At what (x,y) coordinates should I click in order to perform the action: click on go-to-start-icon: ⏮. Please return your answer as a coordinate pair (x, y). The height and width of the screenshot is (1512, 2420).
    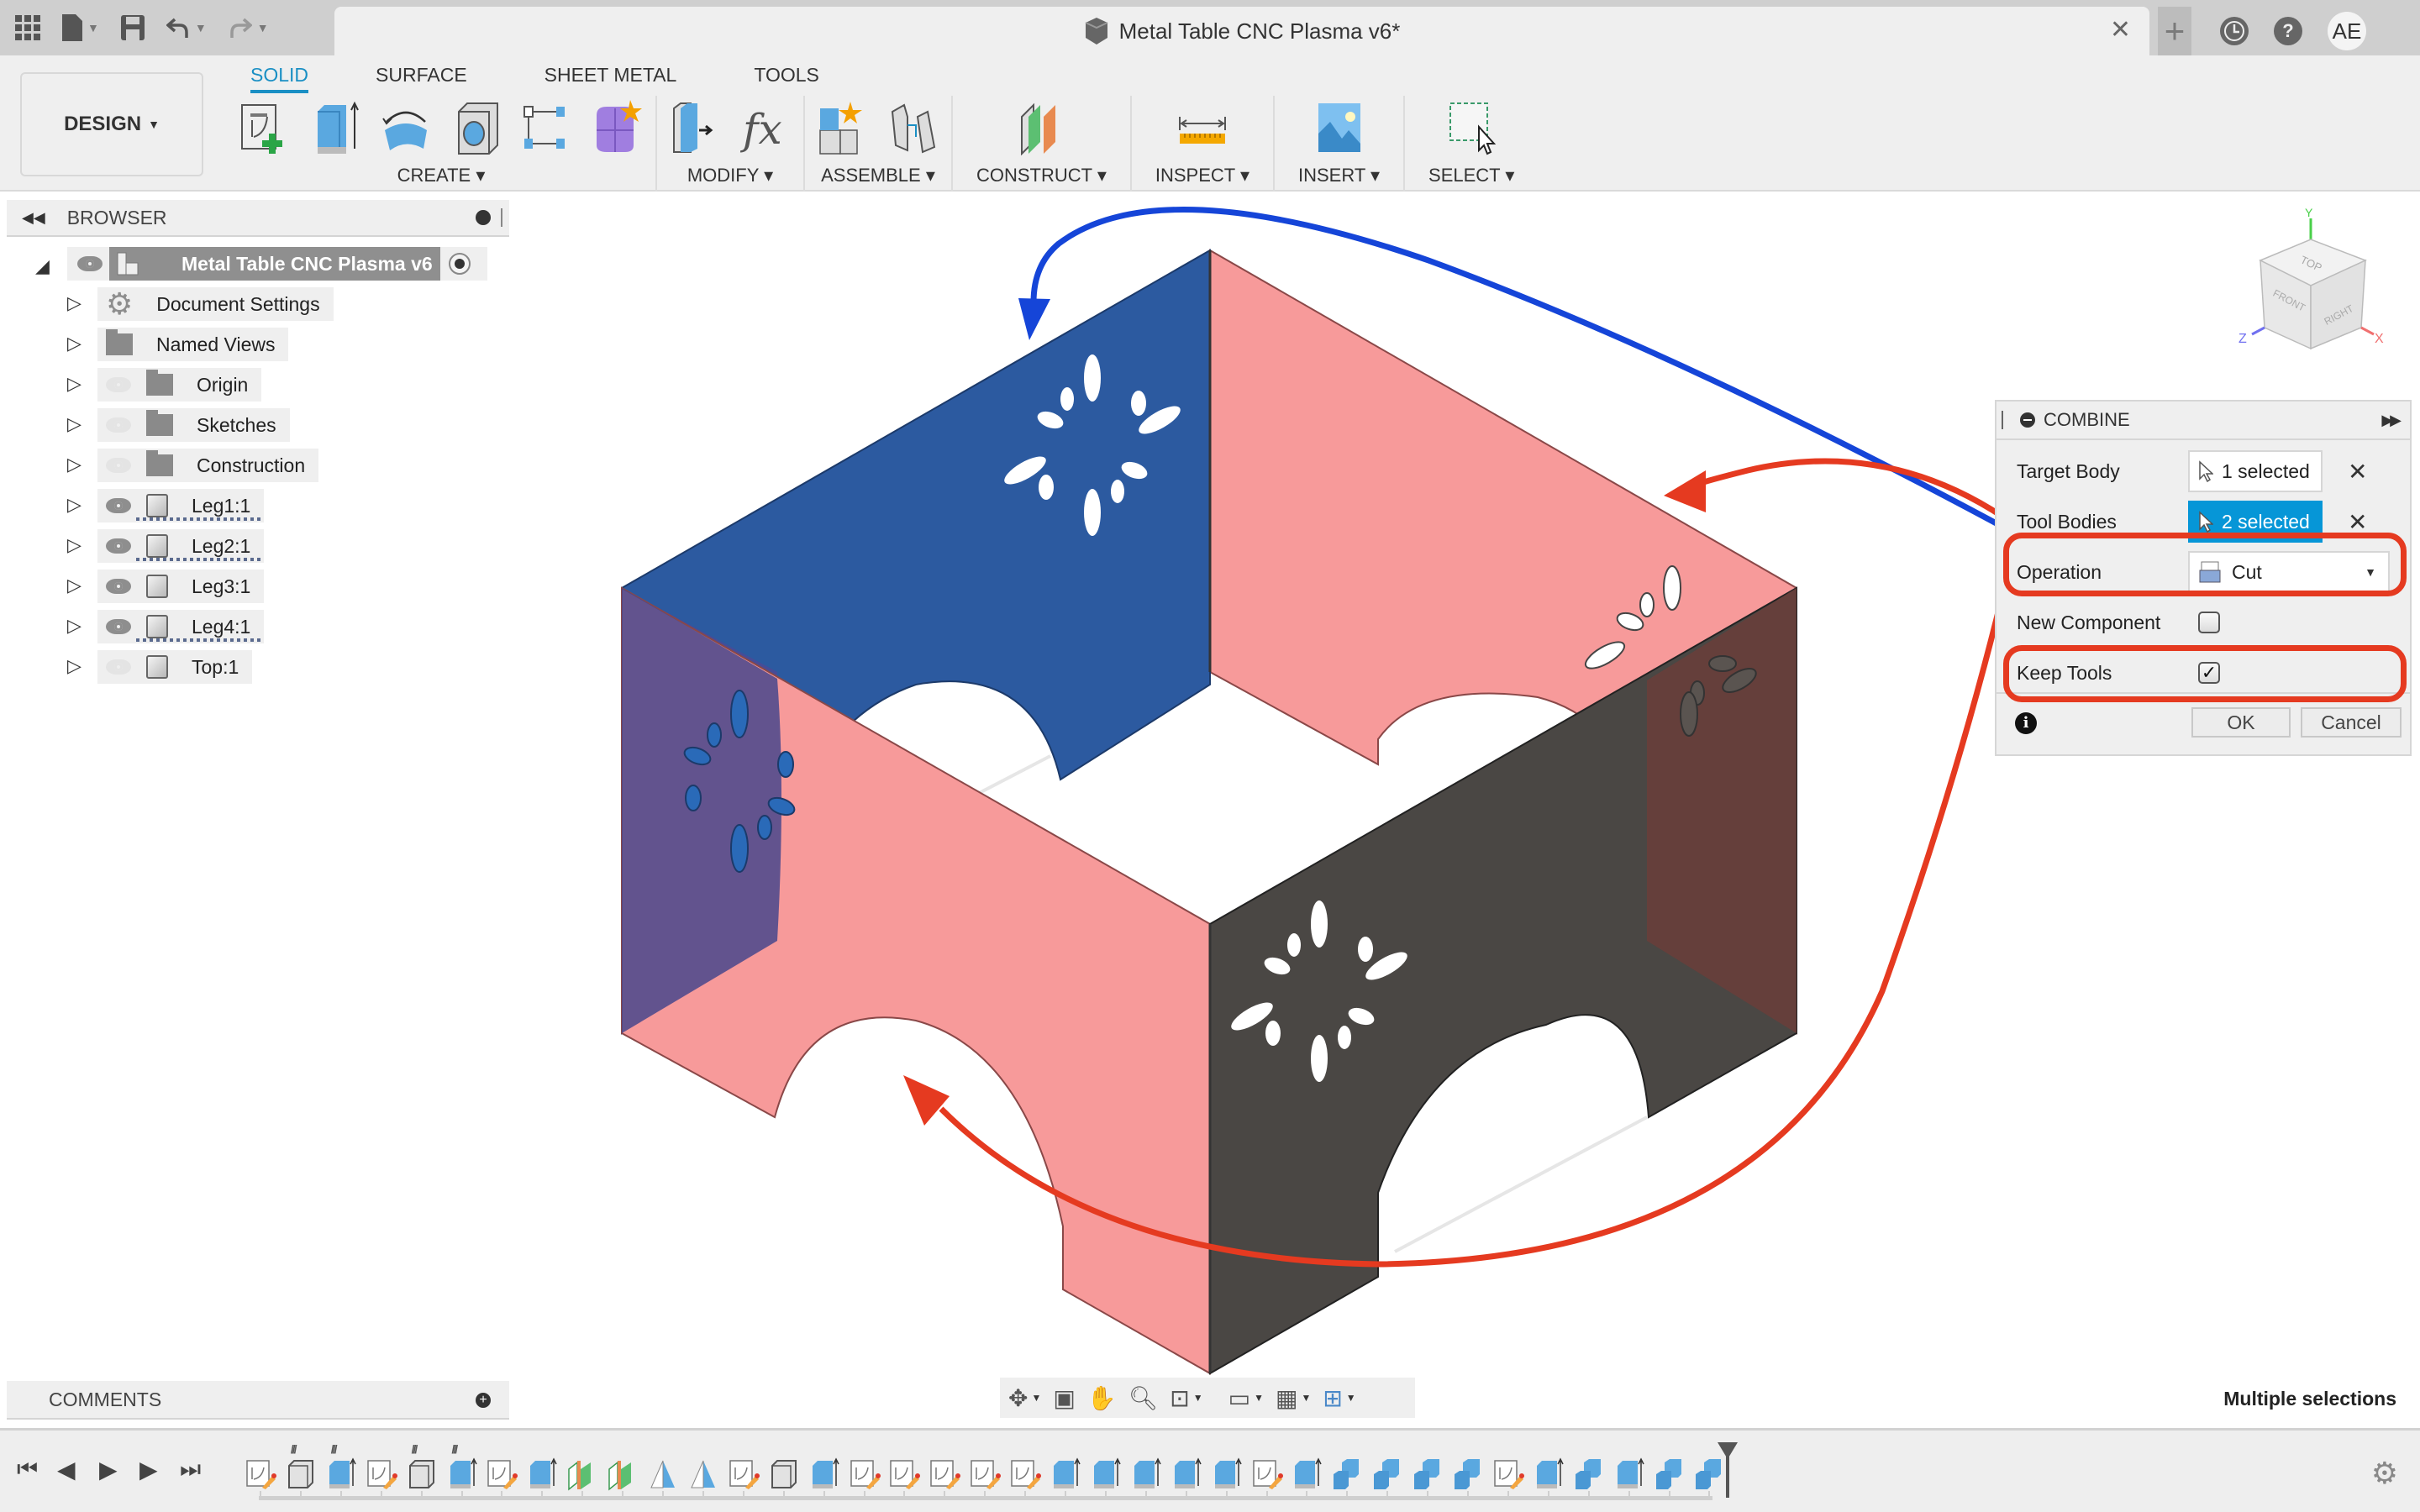
    Looking at the image, I should click on (27, 1469).